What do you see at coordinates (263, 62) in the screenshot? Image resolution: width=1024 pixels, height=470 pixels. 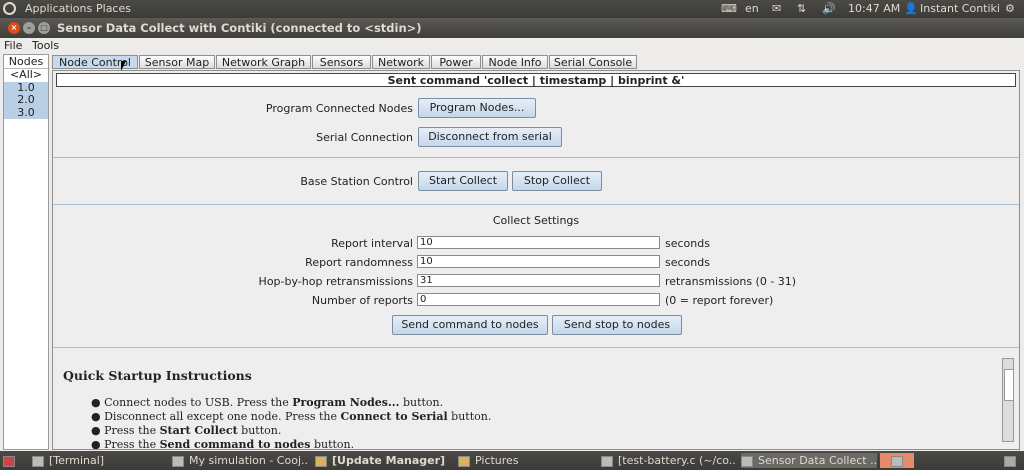 I see `tab-network-graph: Network Graph` at bounding box center [263, 62].